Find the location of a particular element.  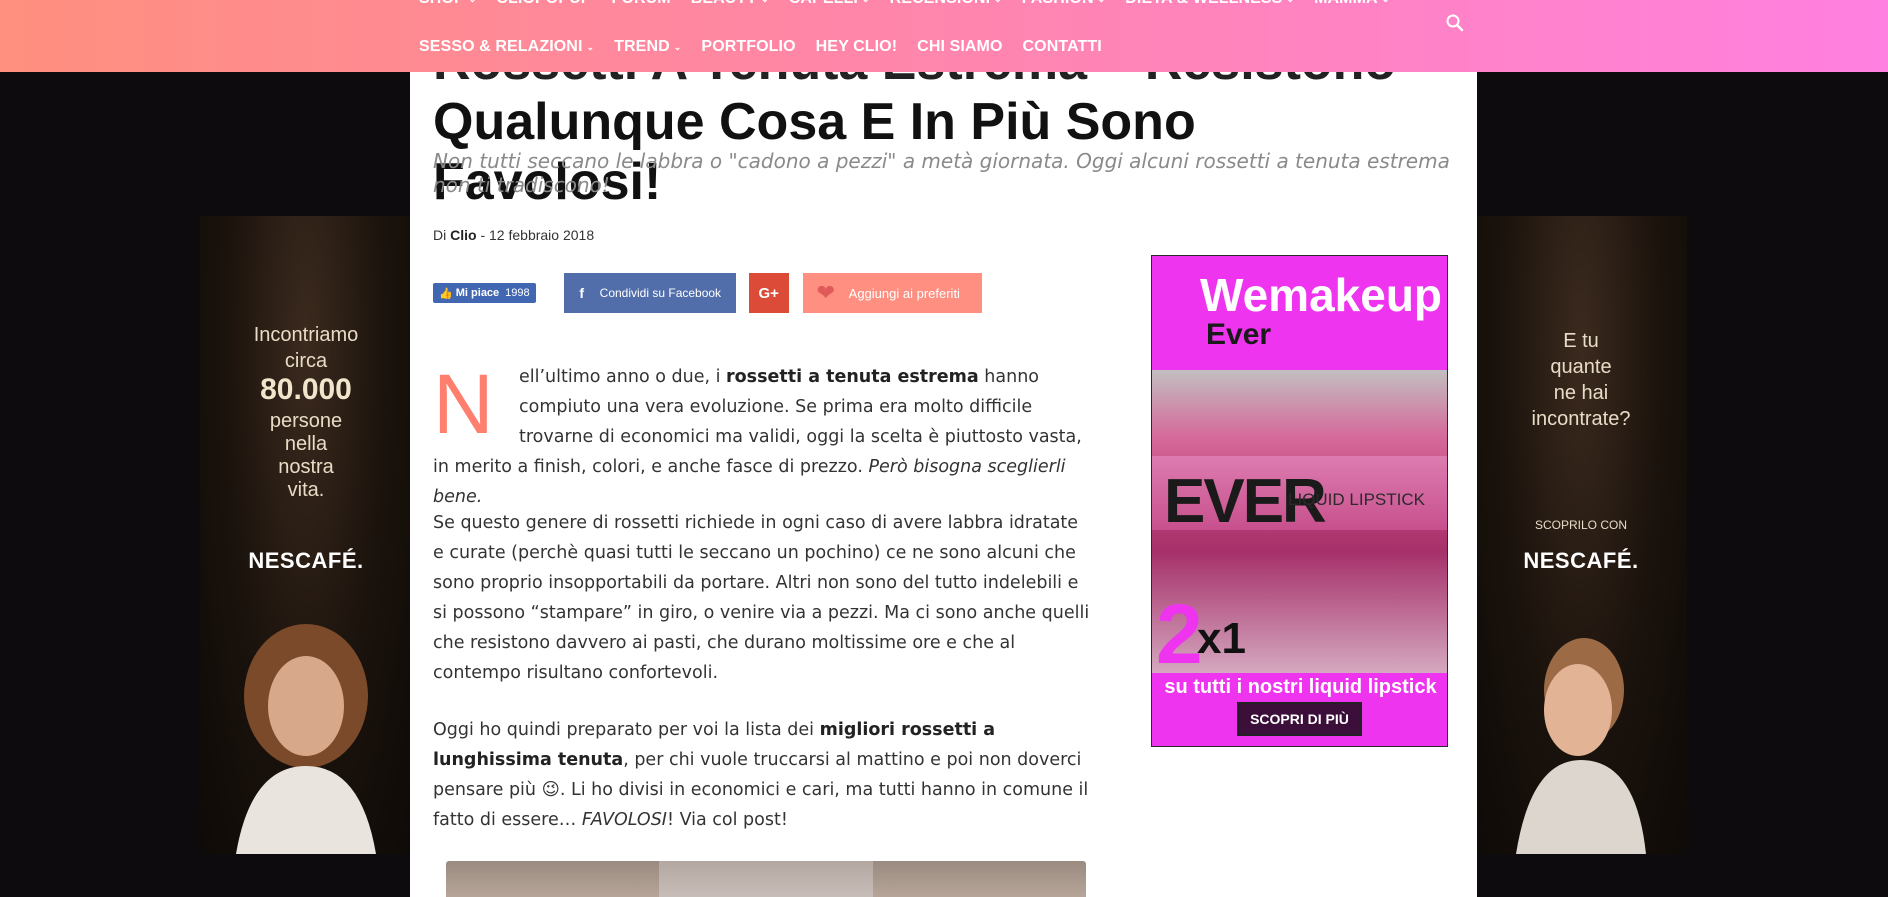

ad-liquid-label: LIQUID LIPSTICK is located at coordinates (1356, 499).